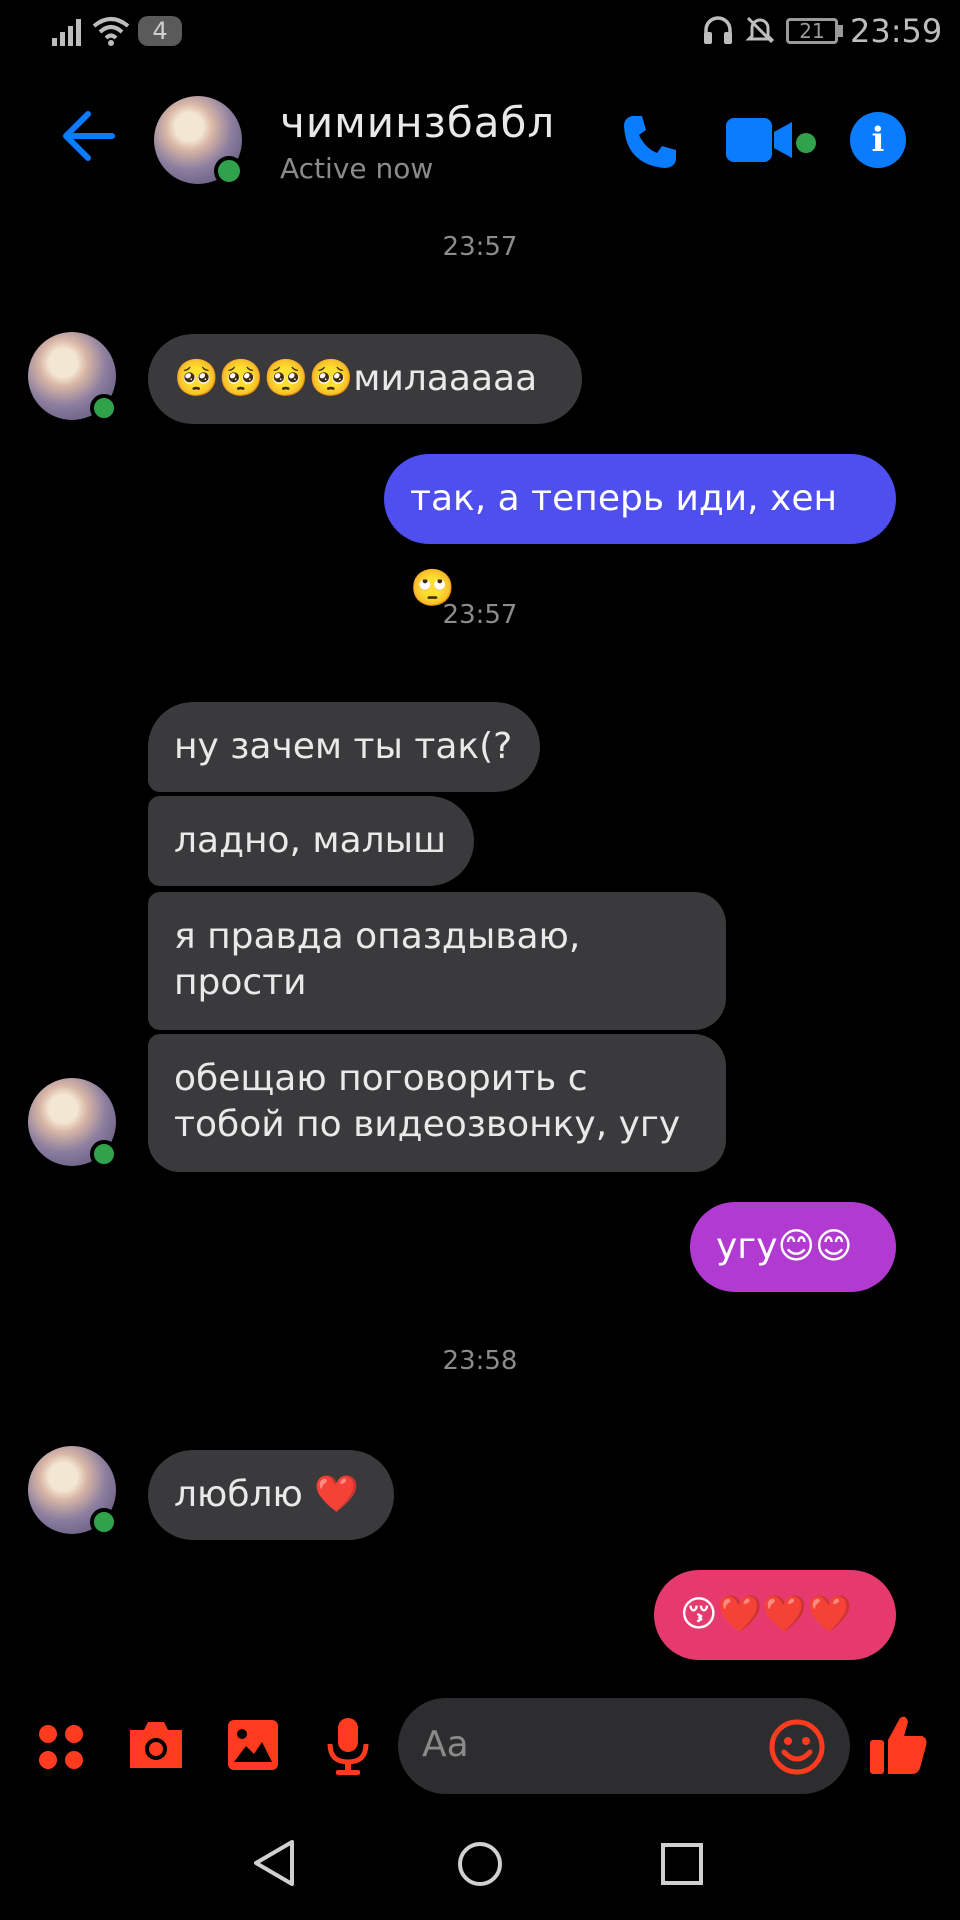  Describe the element at coordinates (344, 747) in the screenshot. I see `message-bubble-incoming: ну зачем ты так(?` at that location.